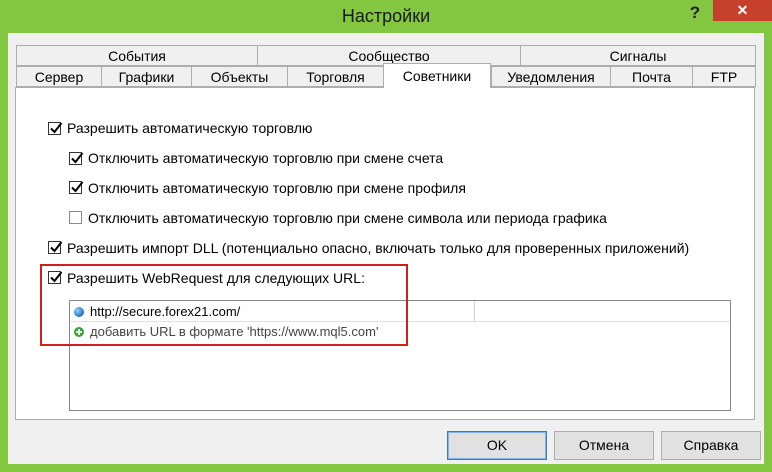 This screenshot has height=472, width=772. I want to click on tab-trading: Торговля, so click(335, 76).